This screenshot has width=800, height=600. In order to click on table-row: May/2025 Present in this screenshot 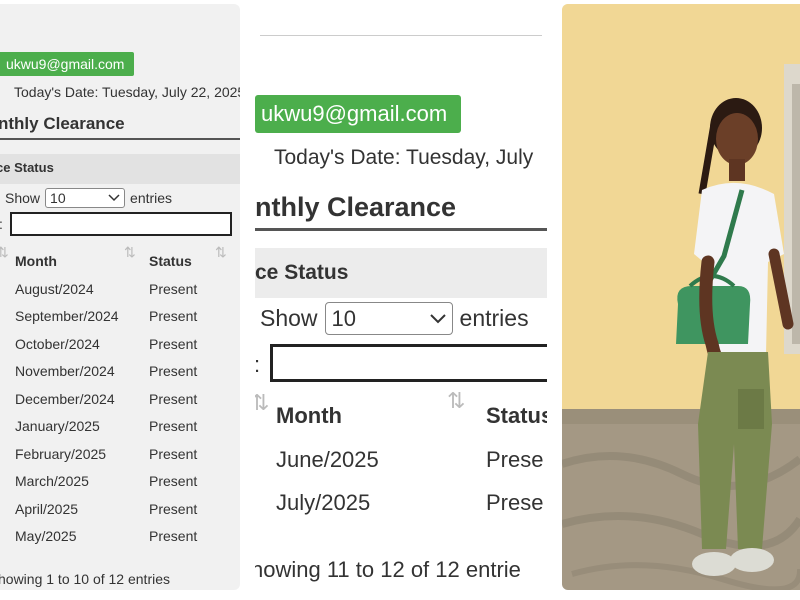, I will do `click(125, 538)`.